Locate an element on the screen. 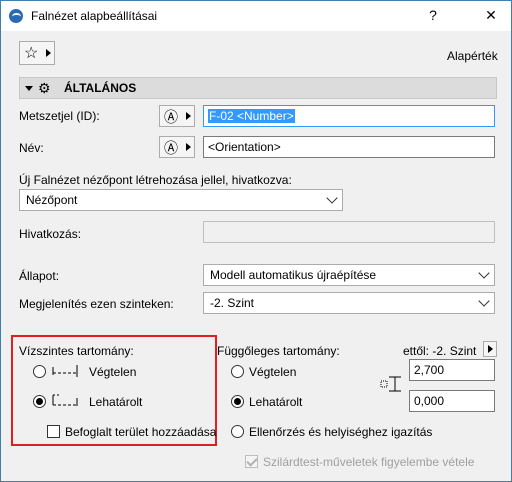 Image resolution: width=512 pixels, height=482 pixels. name-autotext-button: Ⓐ is located at coordinates (177, 147).